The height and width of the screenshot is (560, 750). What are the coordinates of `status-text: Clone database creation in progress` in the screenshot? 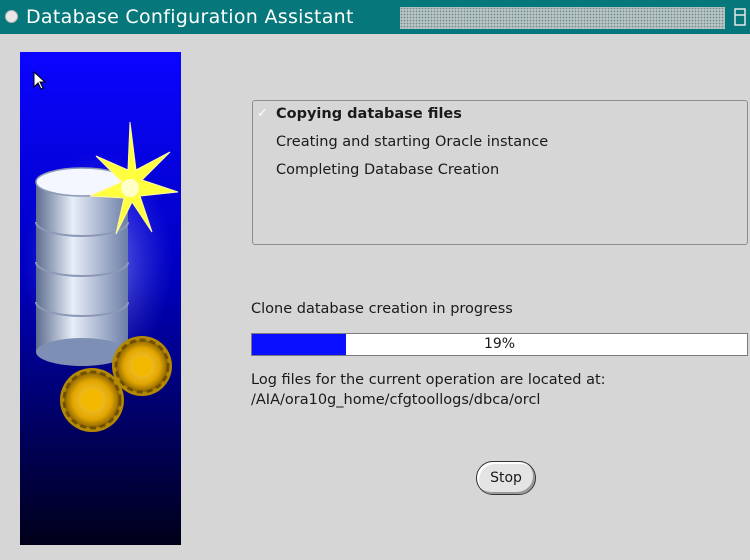 It's located at (382, 309).